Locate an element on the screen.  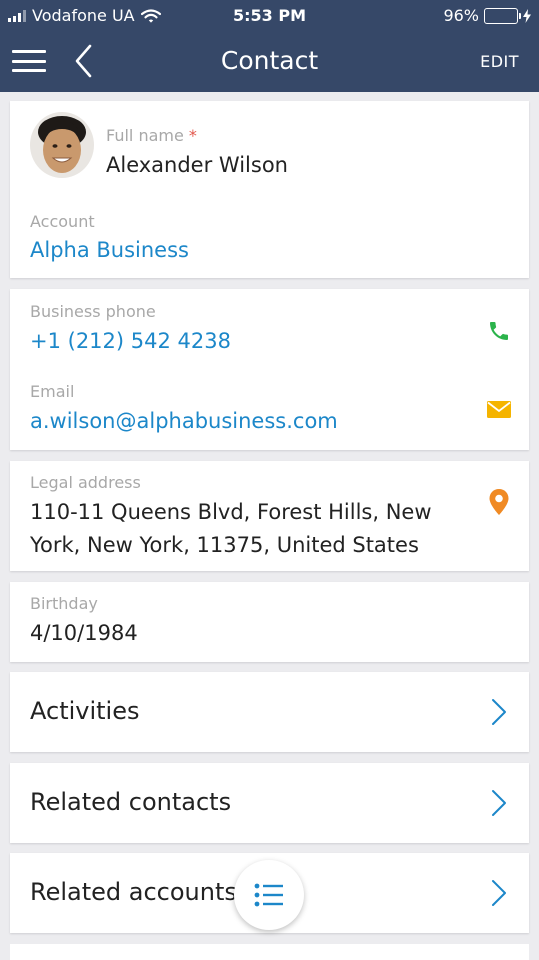
email-label: Email is located at coordinates (52, 391).